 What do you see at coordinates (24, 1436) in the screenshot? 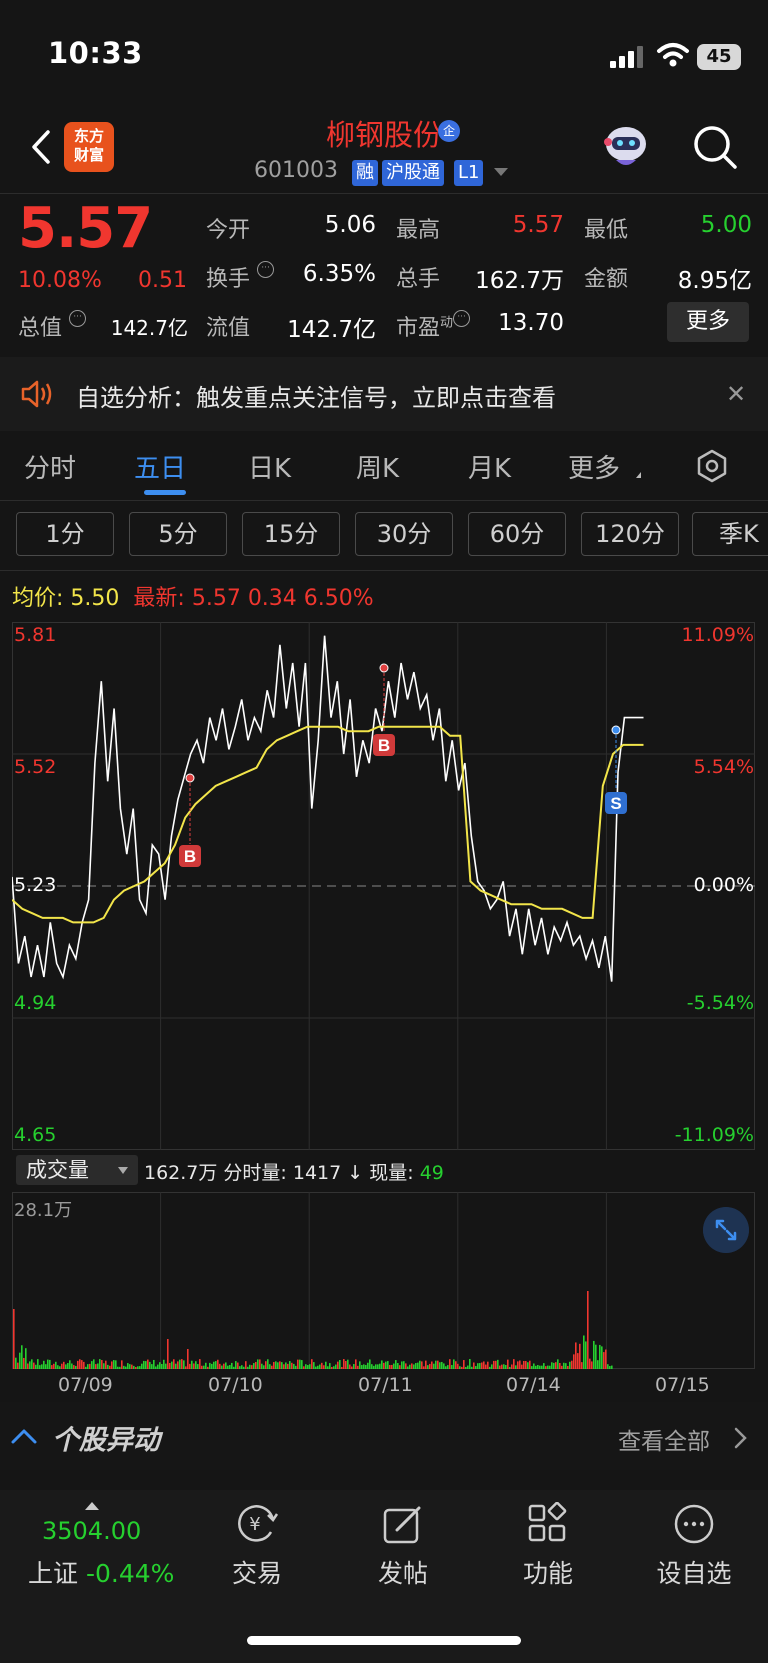
I see `chevron-up-icon` at bounding box center [24, 1436].